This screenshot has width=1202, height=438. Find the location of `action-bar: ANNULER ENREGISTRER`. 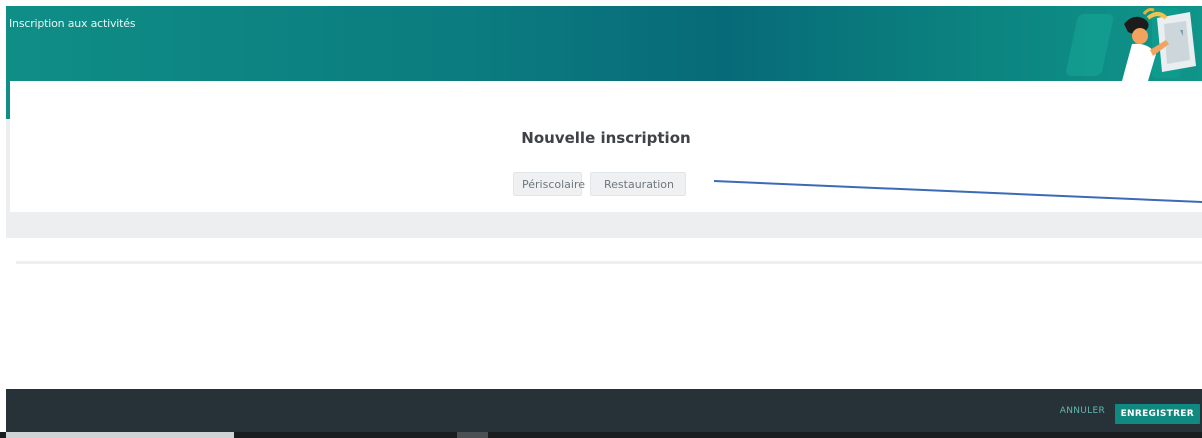

action-bar: ANNULER ENREGISTRER is located at coordinates (604, 410).